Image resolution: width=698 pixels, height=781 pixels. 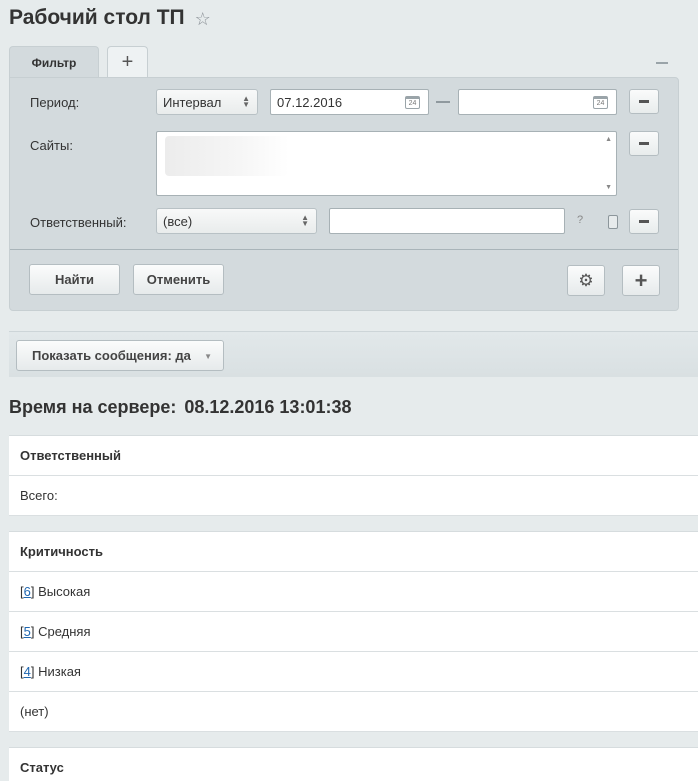 I want to click on period-type-value: Интервал, so click(x=192, y=102).